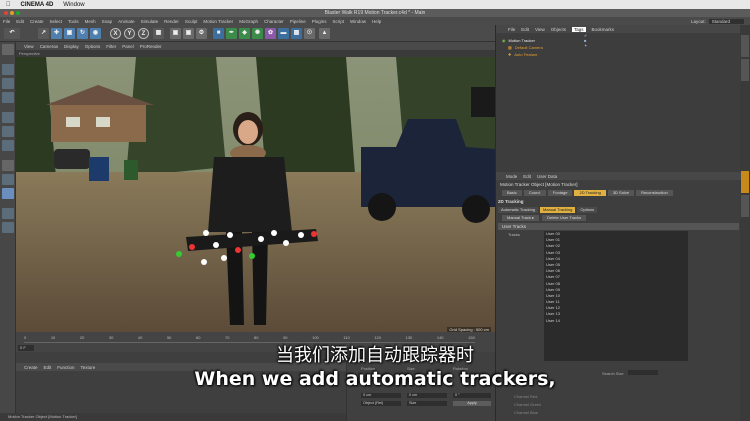  What do you see at coordinates (522, 54) in the screenshot?
I see `object-row-auto-feature: ✚ Auto Feature` at bounding box center [522, 54].